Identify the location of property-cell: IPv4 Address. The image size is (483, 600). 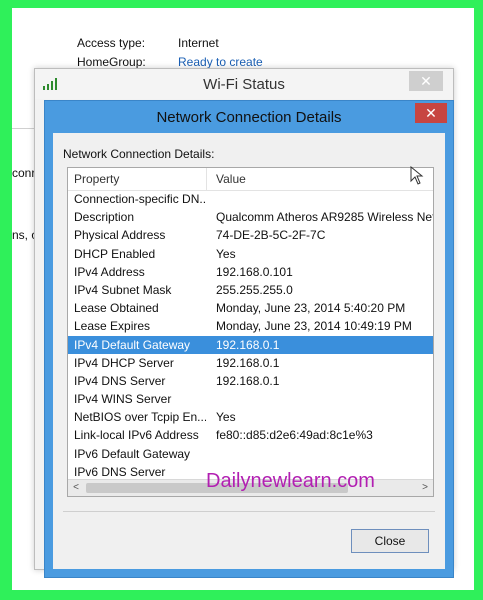
(109, 271).